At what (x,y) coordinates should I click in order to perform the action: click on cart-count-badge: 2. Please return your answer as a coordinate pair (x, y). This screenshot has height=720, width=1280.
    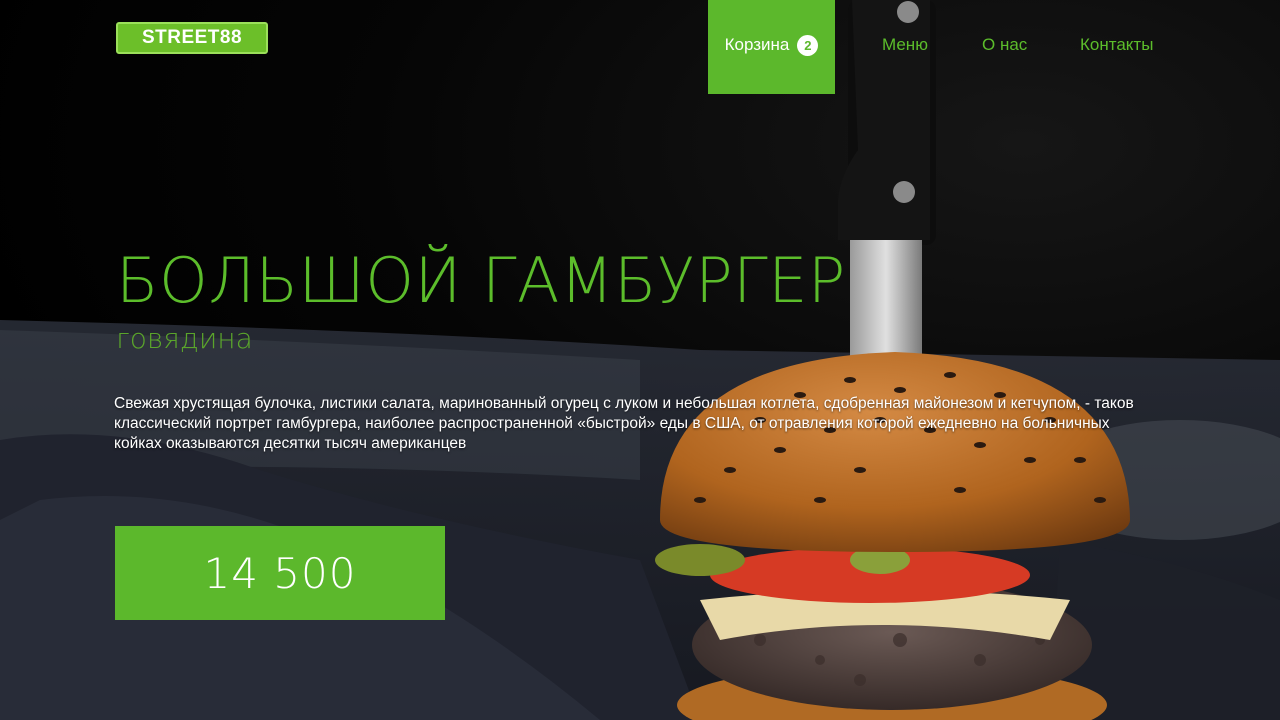
    Looking at the image, I should click on (808, 45).